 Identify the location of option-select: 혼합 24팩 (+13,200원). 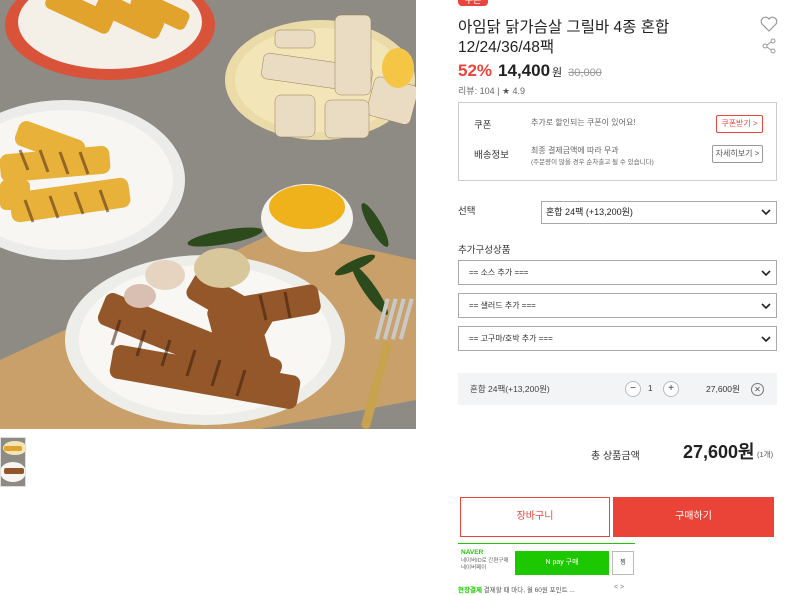
(659, 212).